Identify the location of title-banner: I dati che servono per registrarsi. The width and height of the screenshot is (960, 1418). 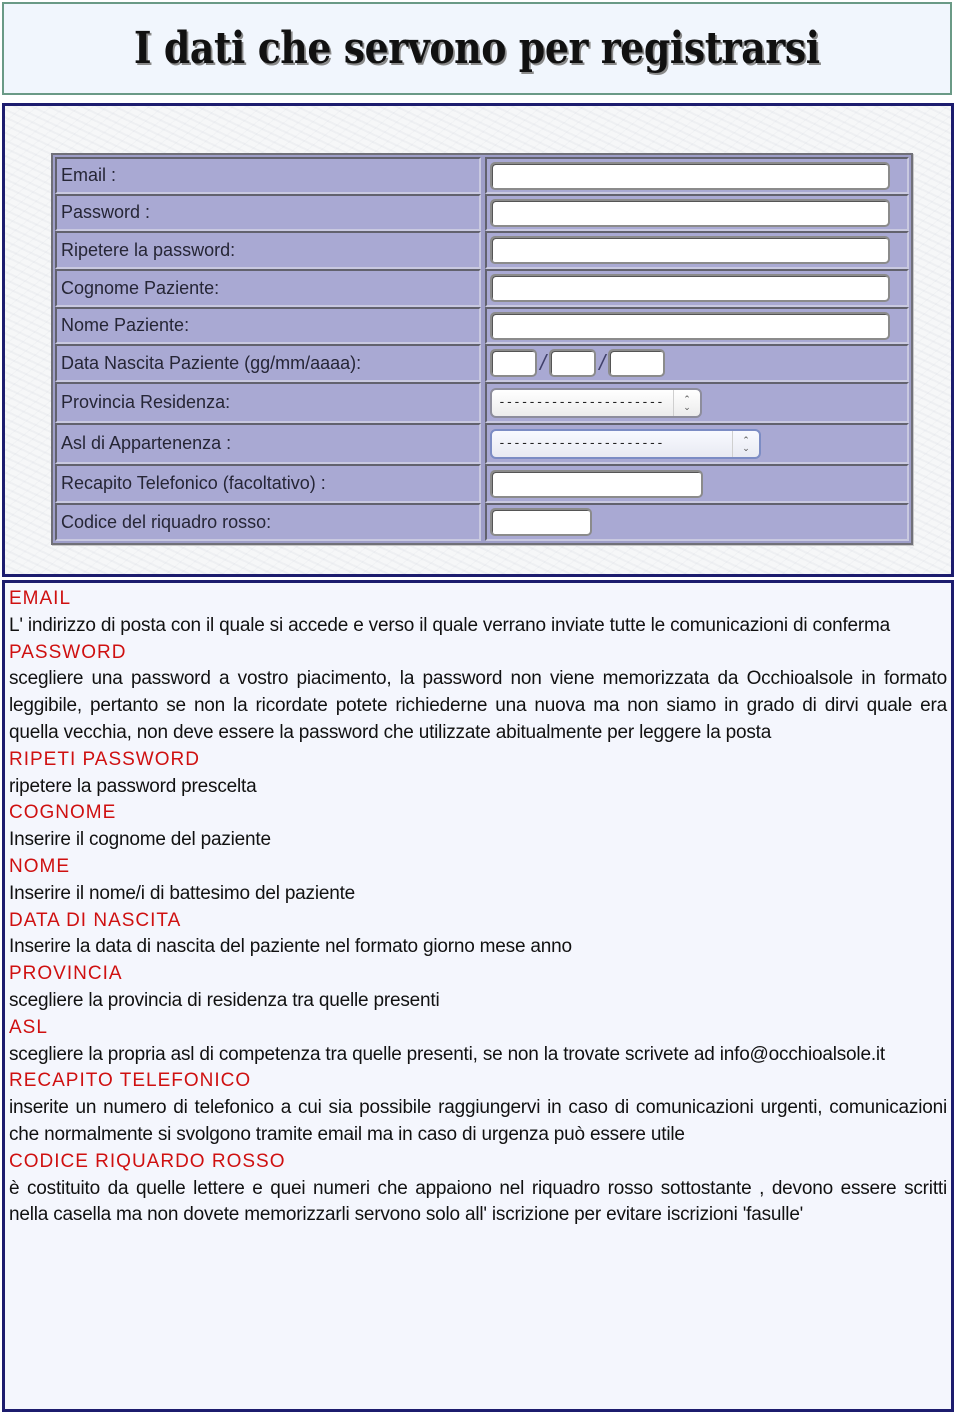
(477, 48).